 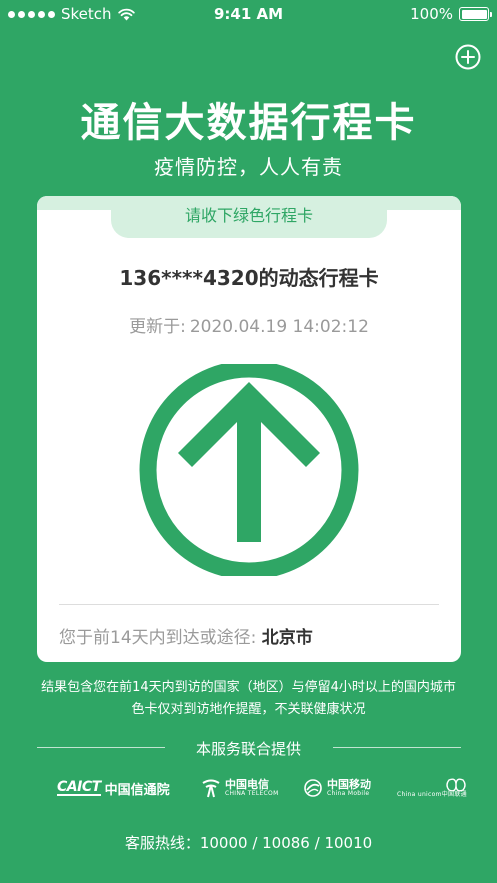 I want to click on telecom-en: CHINA TELECOM, so click(x=252, y=793).